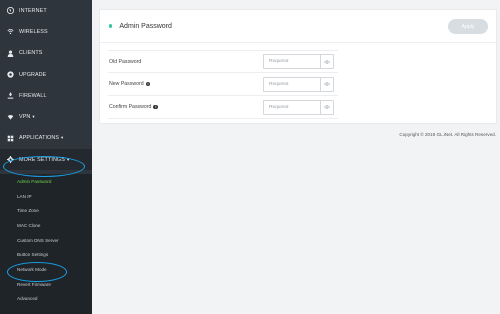 The width and height of the screenshot is (500, 314). Describe the element at coordinates (10, 11) in the screenshot. I see `globe-icon` at that location.